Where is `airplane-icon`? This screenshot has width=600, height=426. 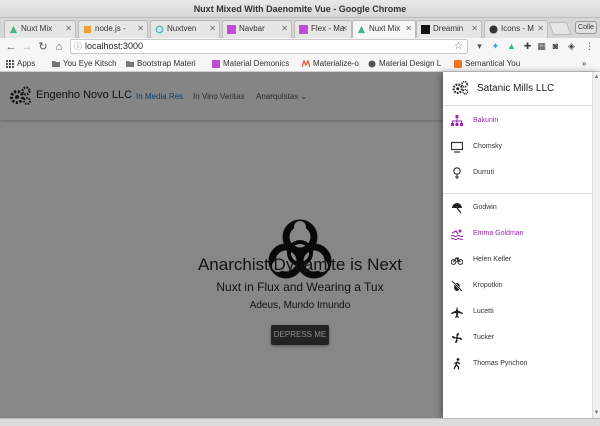 airplane-icon is located at coordinates (457, 312).